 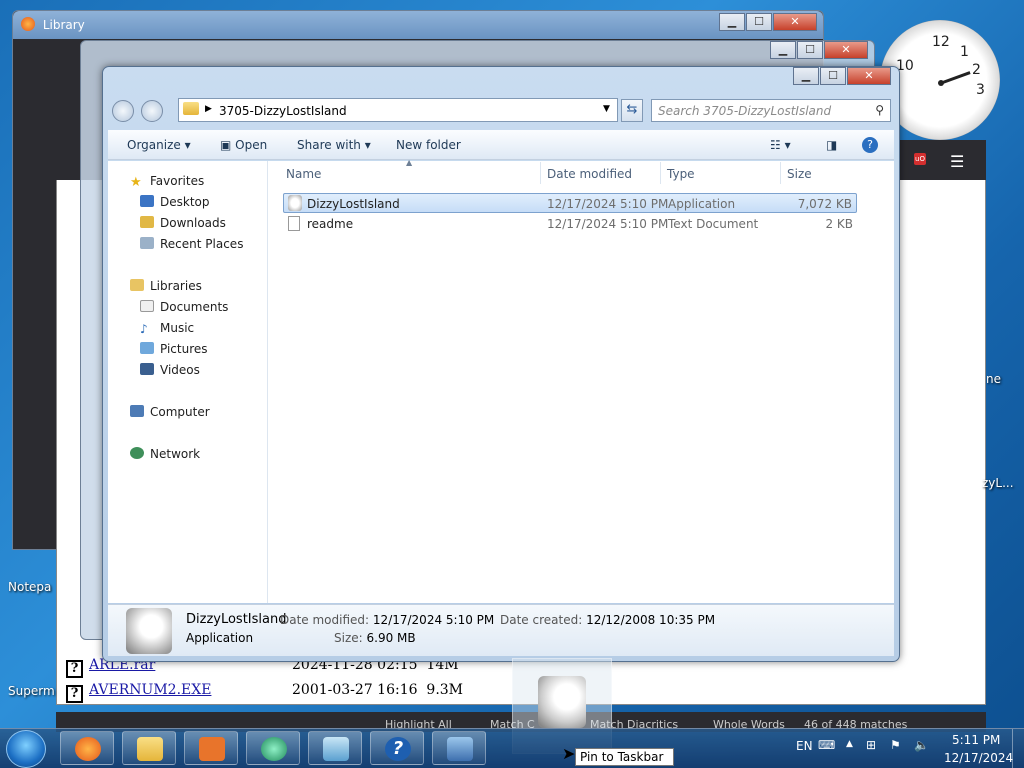 I want to click on refresh-button: ⇆, so click(x=632, y=110).